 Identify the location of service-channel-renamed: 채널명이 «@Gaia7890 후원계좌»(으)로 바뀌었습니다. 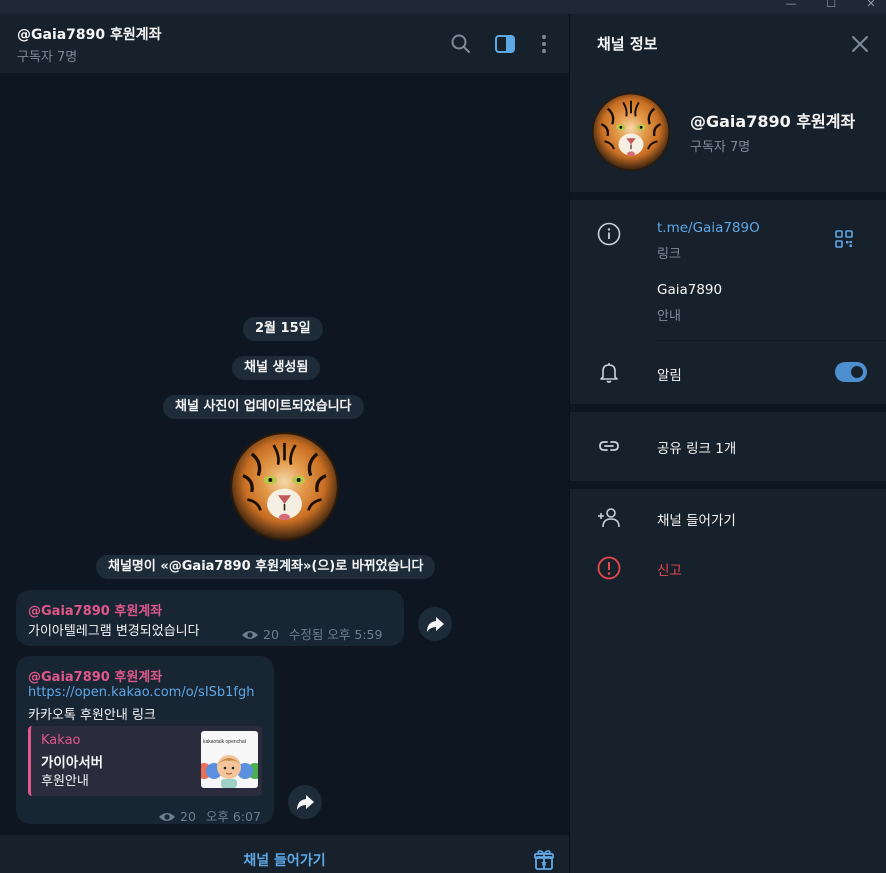
(266, 567).